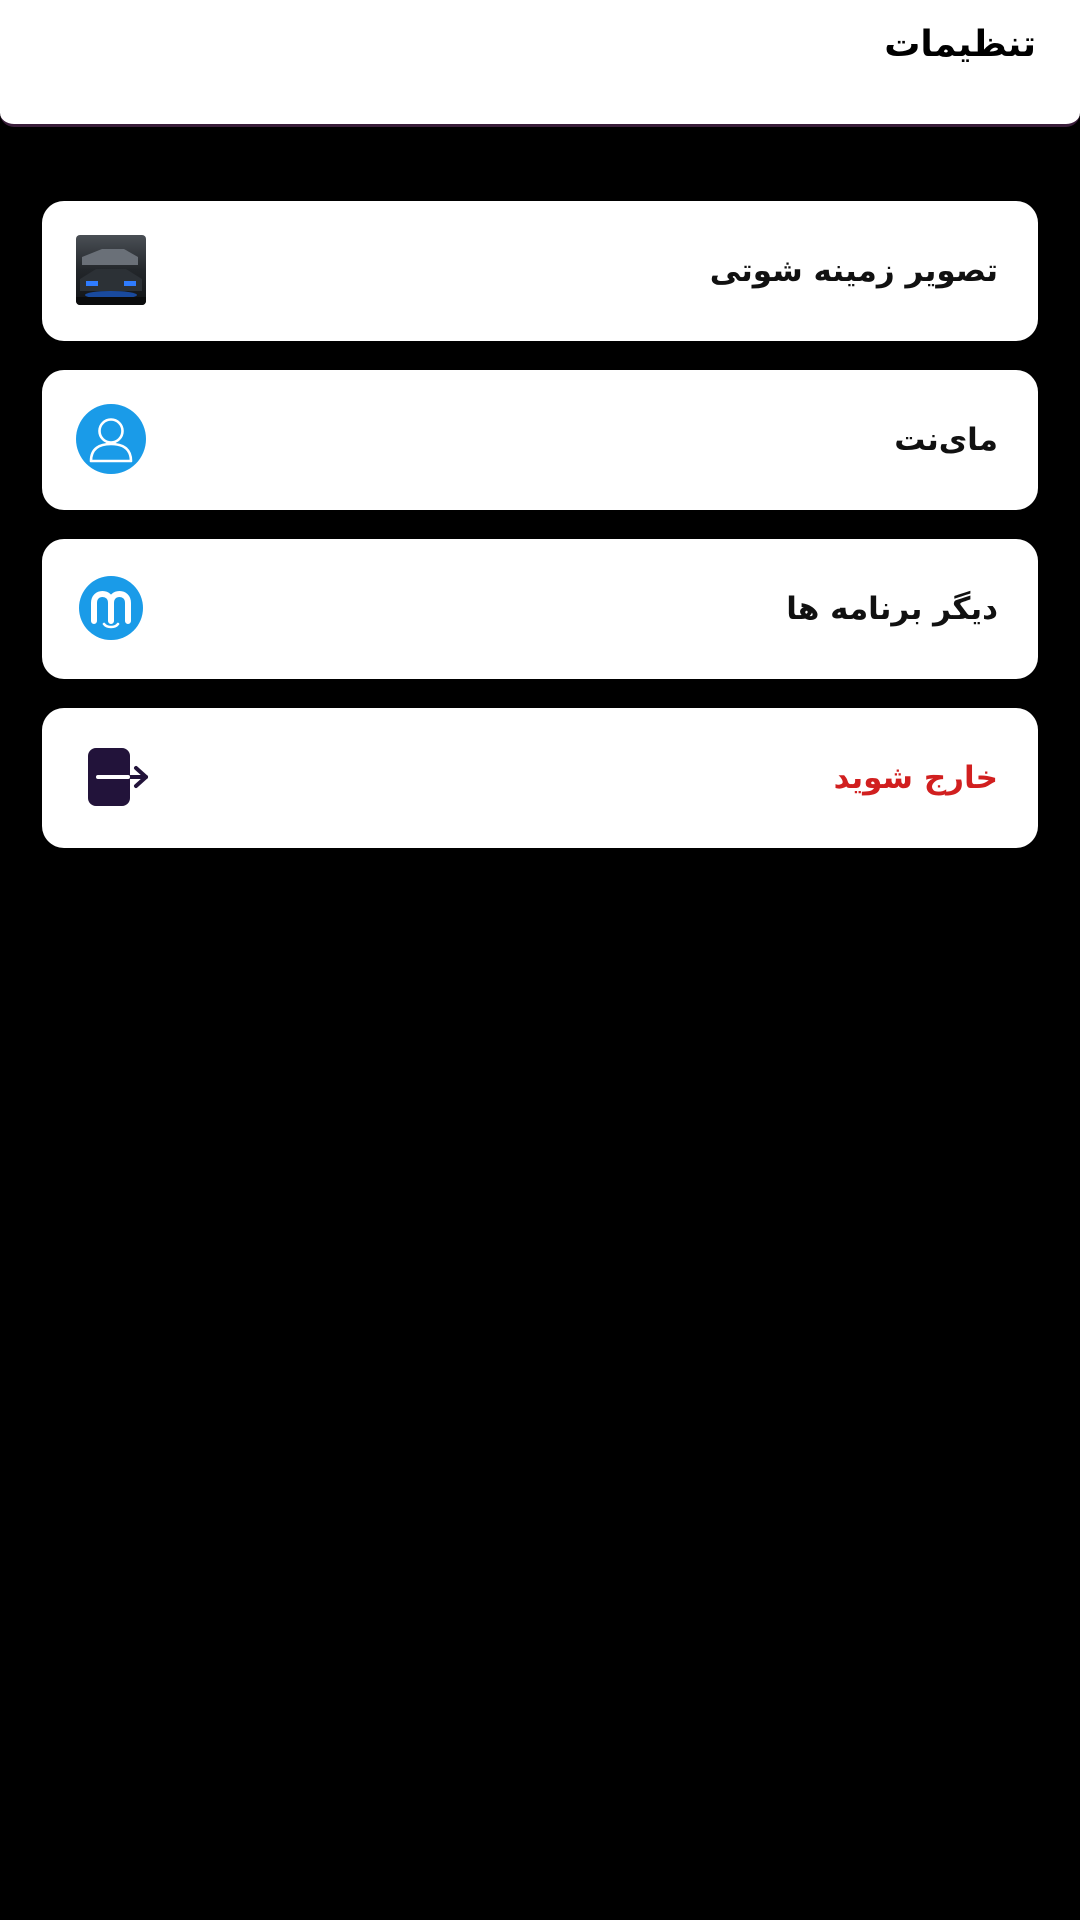 This screenshot has width=1080, height=1920. I want to click on mynet-label: مای‌نت, so click(946, 440).